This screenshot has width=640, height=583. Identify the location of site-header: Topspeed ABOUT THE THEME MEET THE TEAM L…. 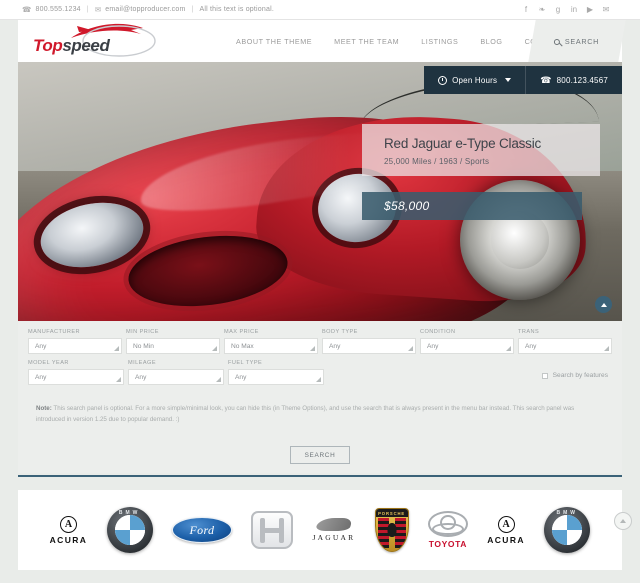
(322, 41).